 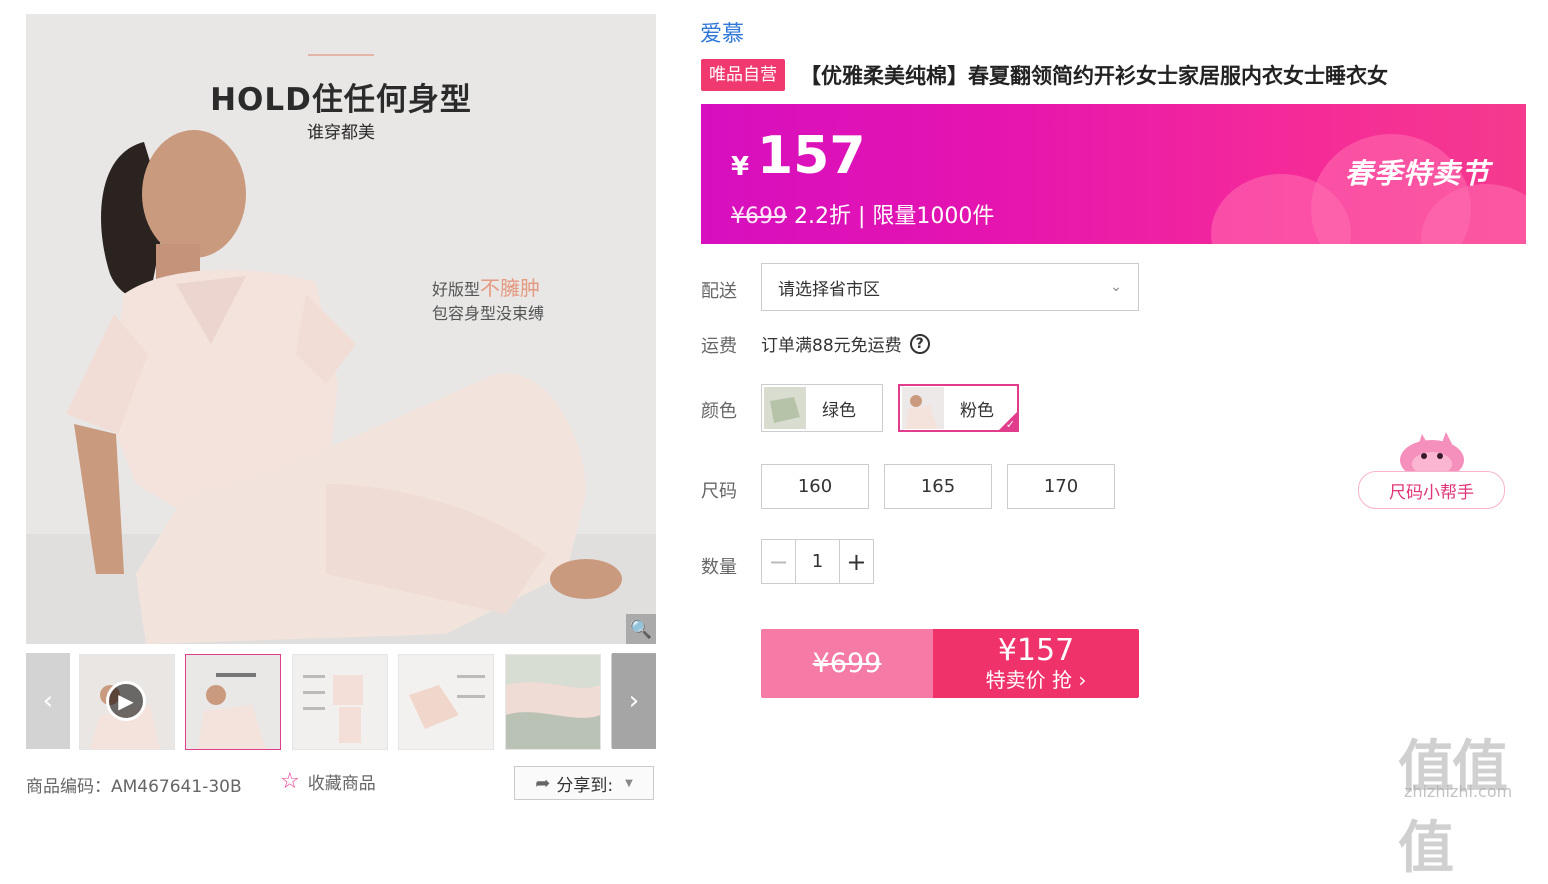 I want to click on color-option-green: 绿色, so click(x=822, y=408).